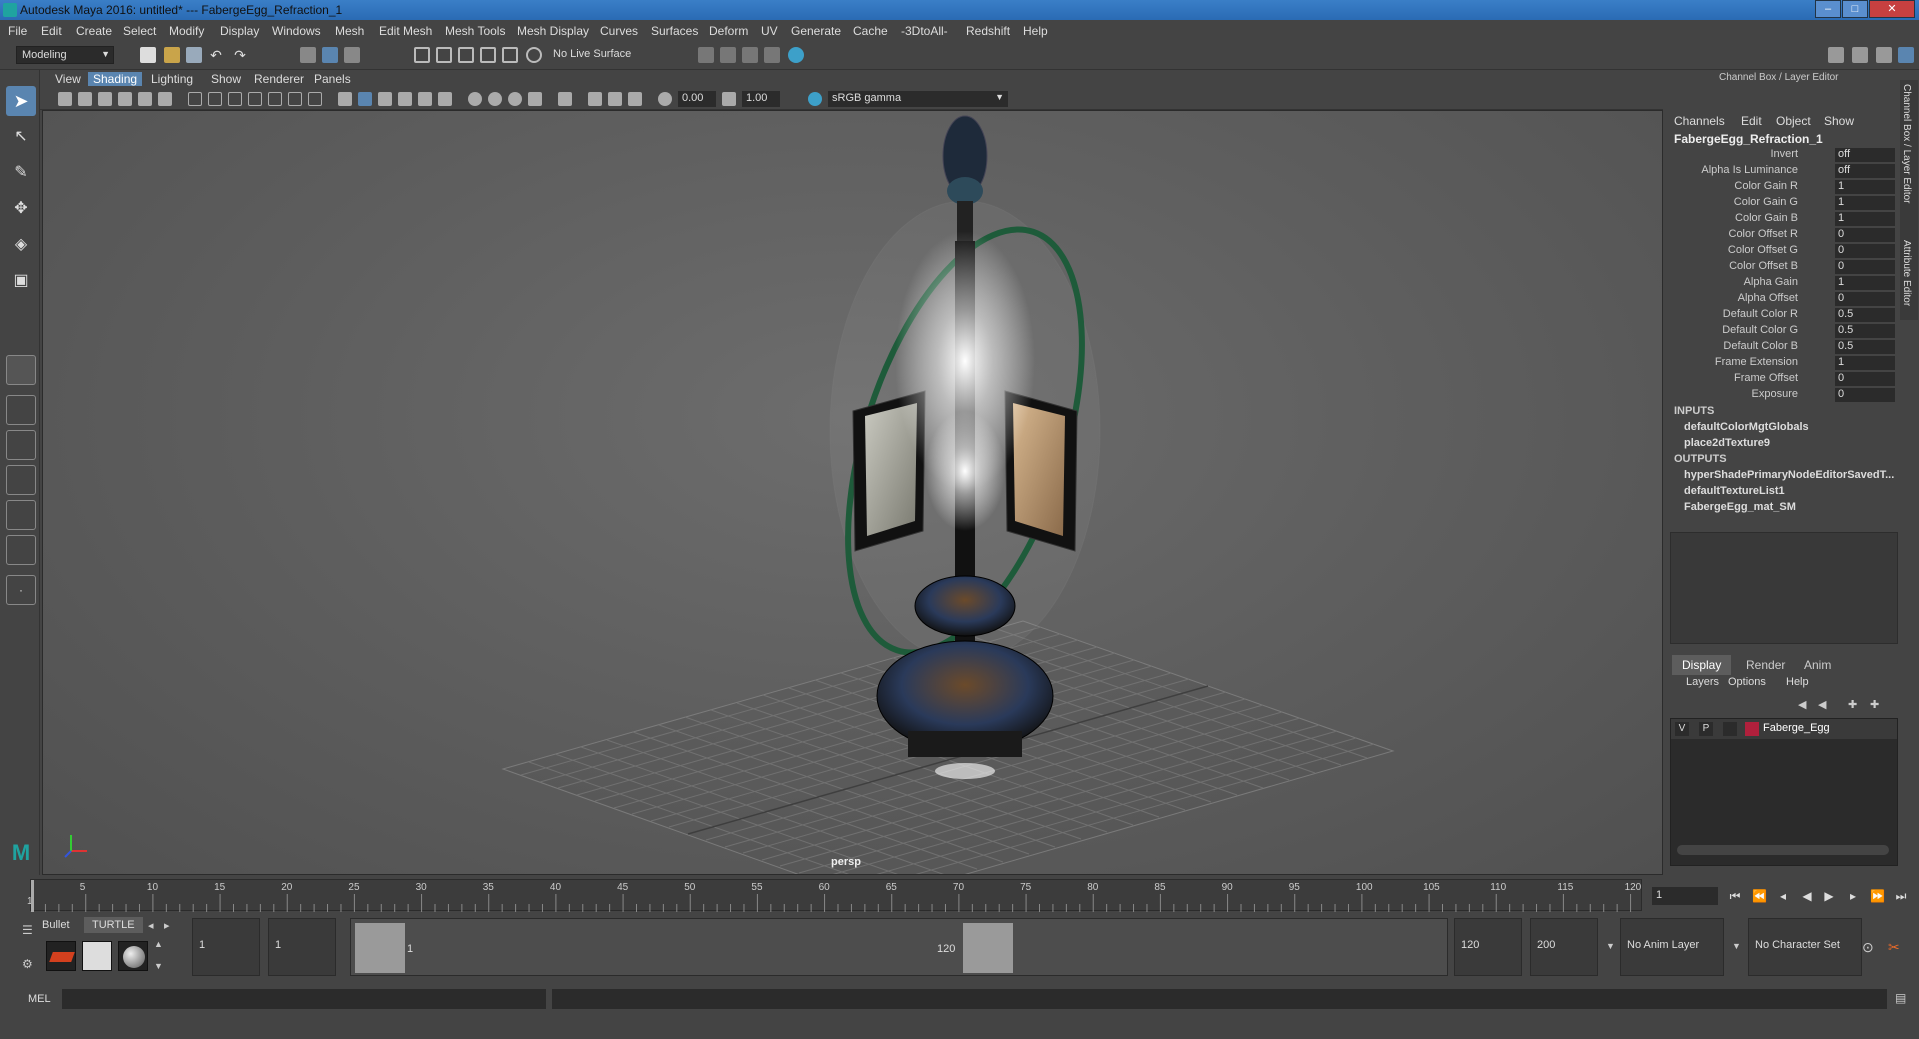 This screenshot has height=1039, width=1919. What do you see at coordinates (21, 209) in the screenshot?
I see `move-tool-icon: ✥` at bounding box center [21, 209].